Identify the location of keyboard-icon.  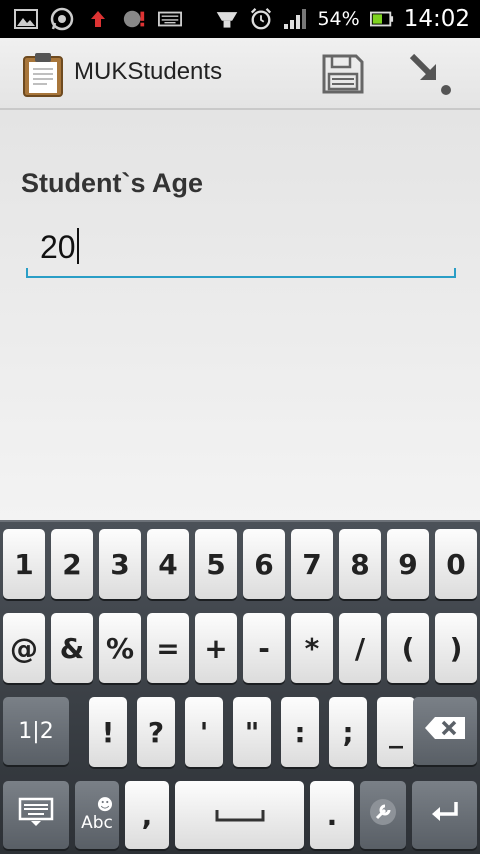
(170, 19).